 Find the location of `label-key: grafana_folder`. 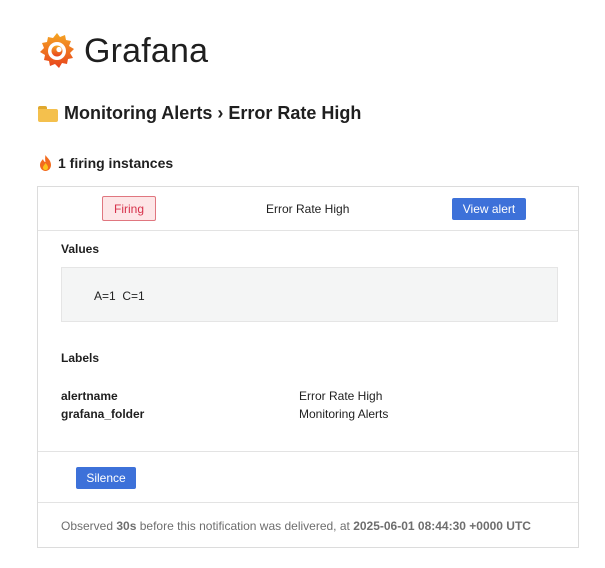

label-key: grafana_folder is located at coordinates (103, 414).